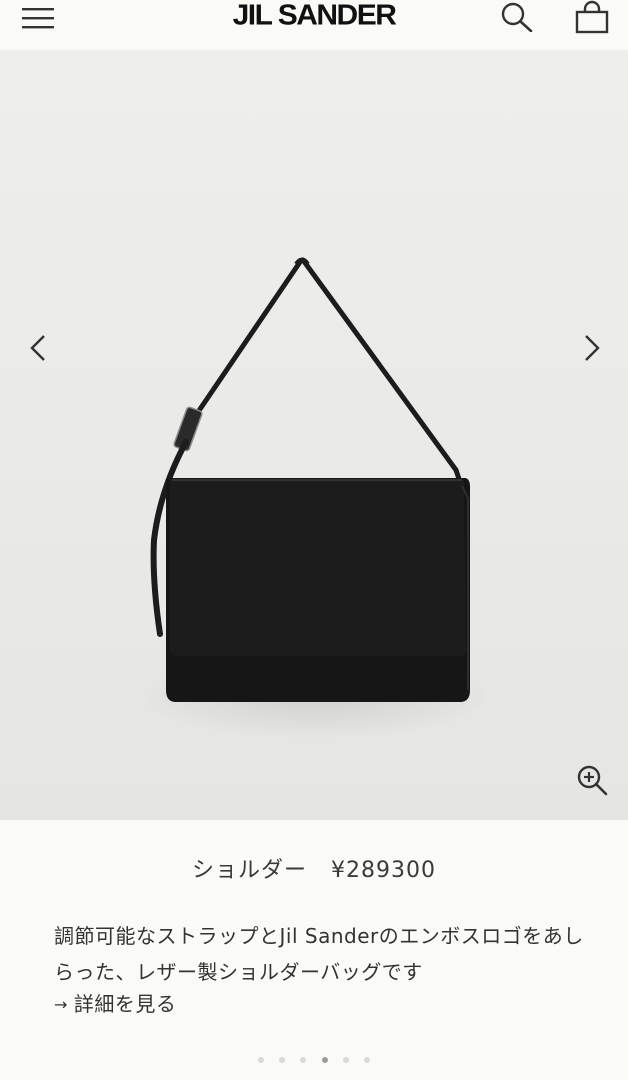 Image resolution: width=628 pixels, height=1080 pixels. Describe the element at coordinates (592, 17) in the screenshot. I see `shopping-bag-icon` at that location.